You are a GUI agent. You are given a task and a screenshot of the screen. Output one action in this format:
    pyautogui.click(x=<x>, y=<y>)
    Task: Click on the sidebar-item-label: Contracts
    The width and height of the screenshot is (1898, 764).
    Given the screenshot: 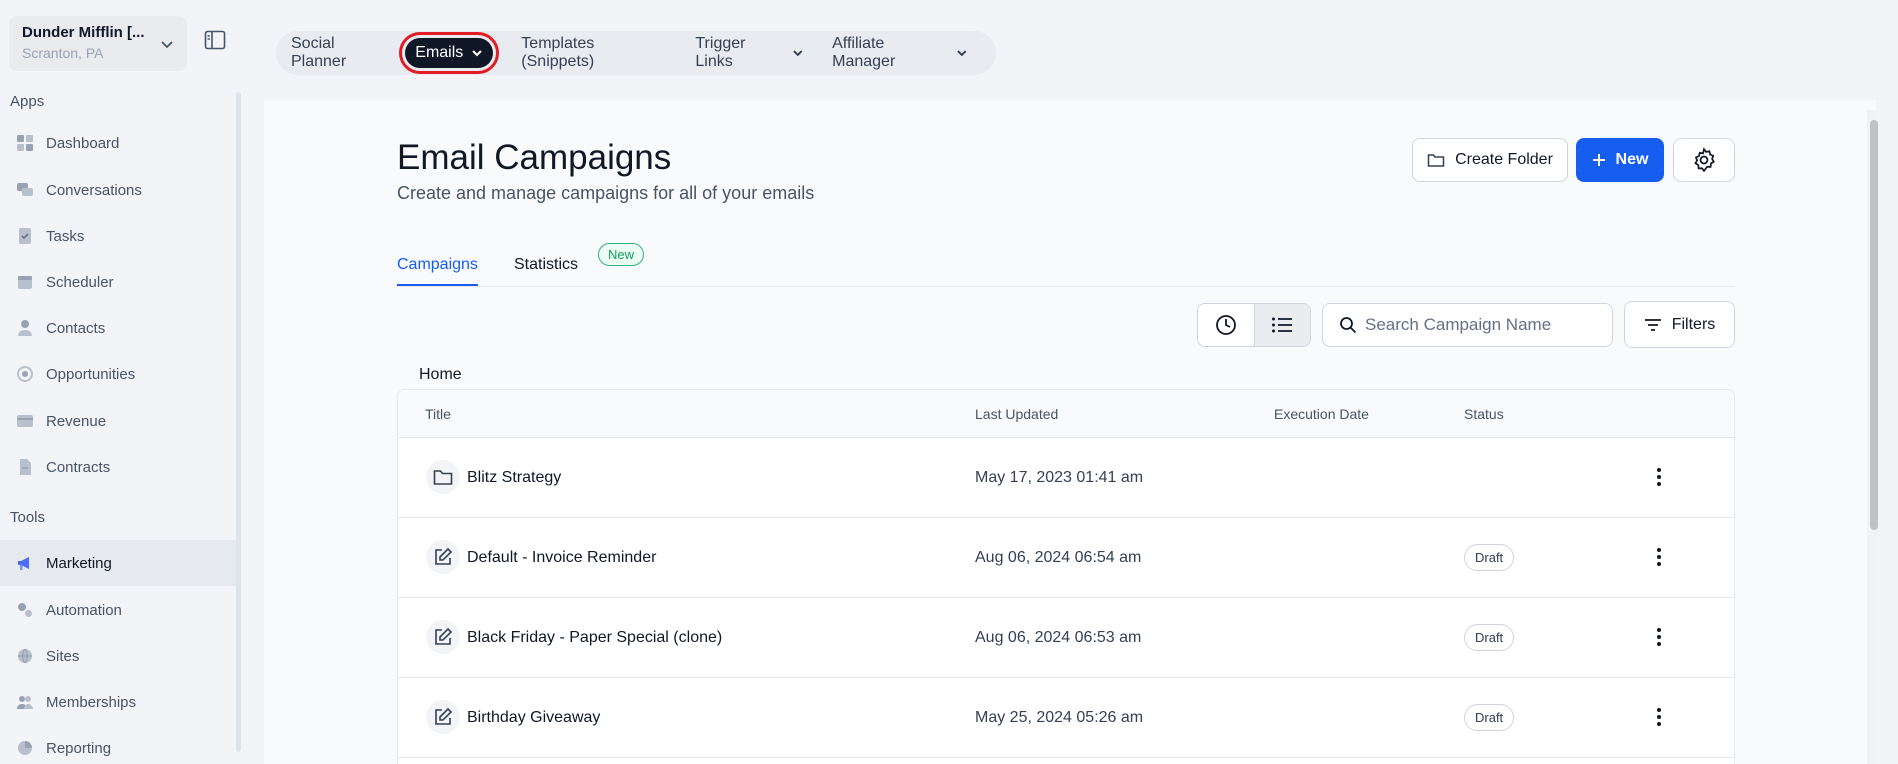 What is the action you would take?
    pyautogui.click(x=78, y=467)
    